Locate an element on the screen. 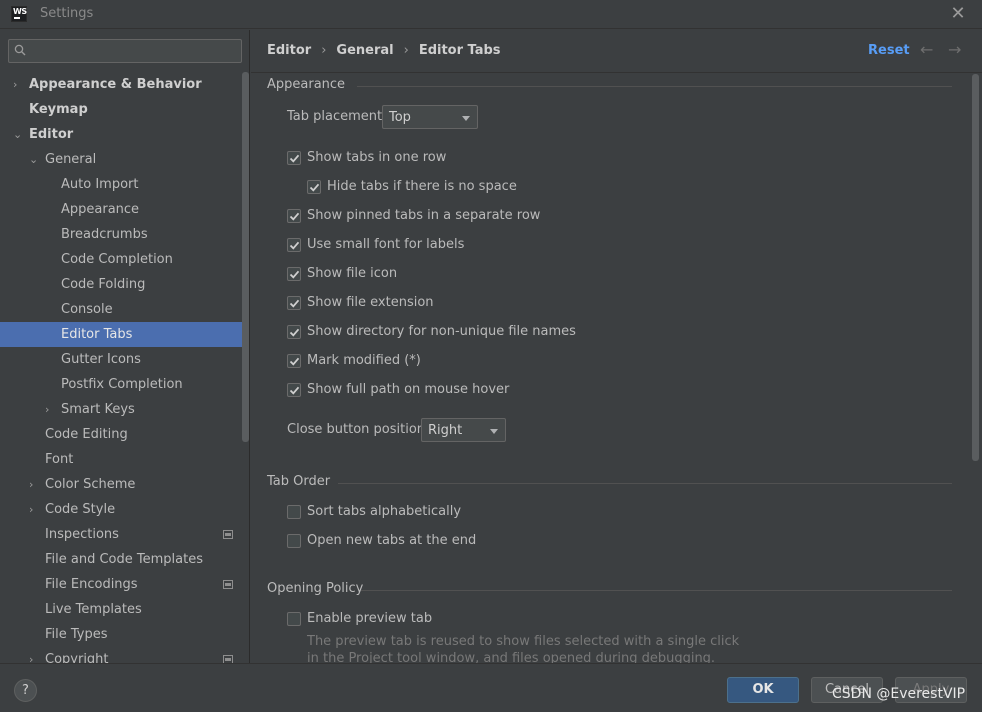 This screenshot has height=712, width=982. sidebar-scrollbar is located at coordinates (245, 257).